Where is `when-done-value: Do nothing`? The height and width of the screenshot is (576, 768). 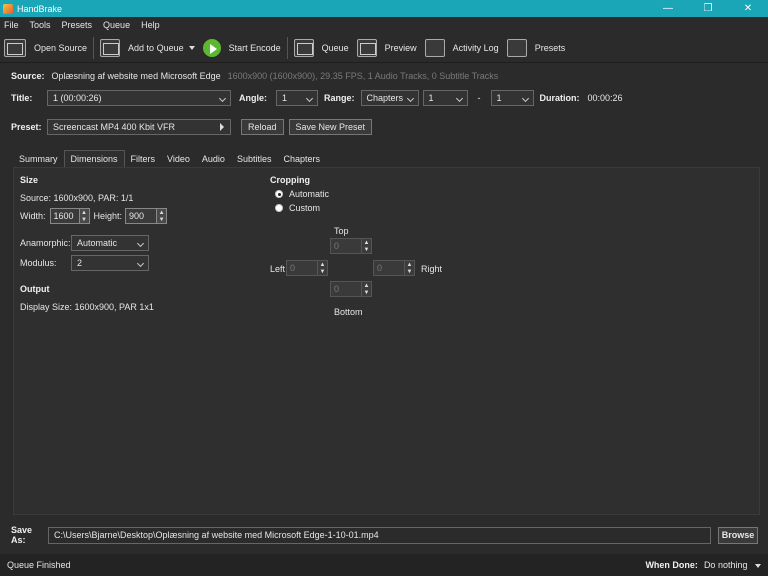 when-done-value: Do nothing is located at coordinates (725, 565).